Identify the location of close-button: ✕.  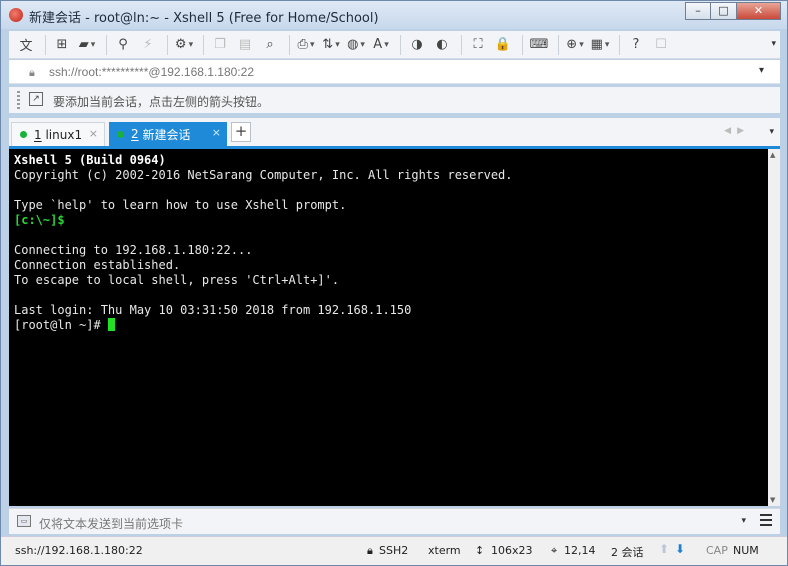
(759, 11).